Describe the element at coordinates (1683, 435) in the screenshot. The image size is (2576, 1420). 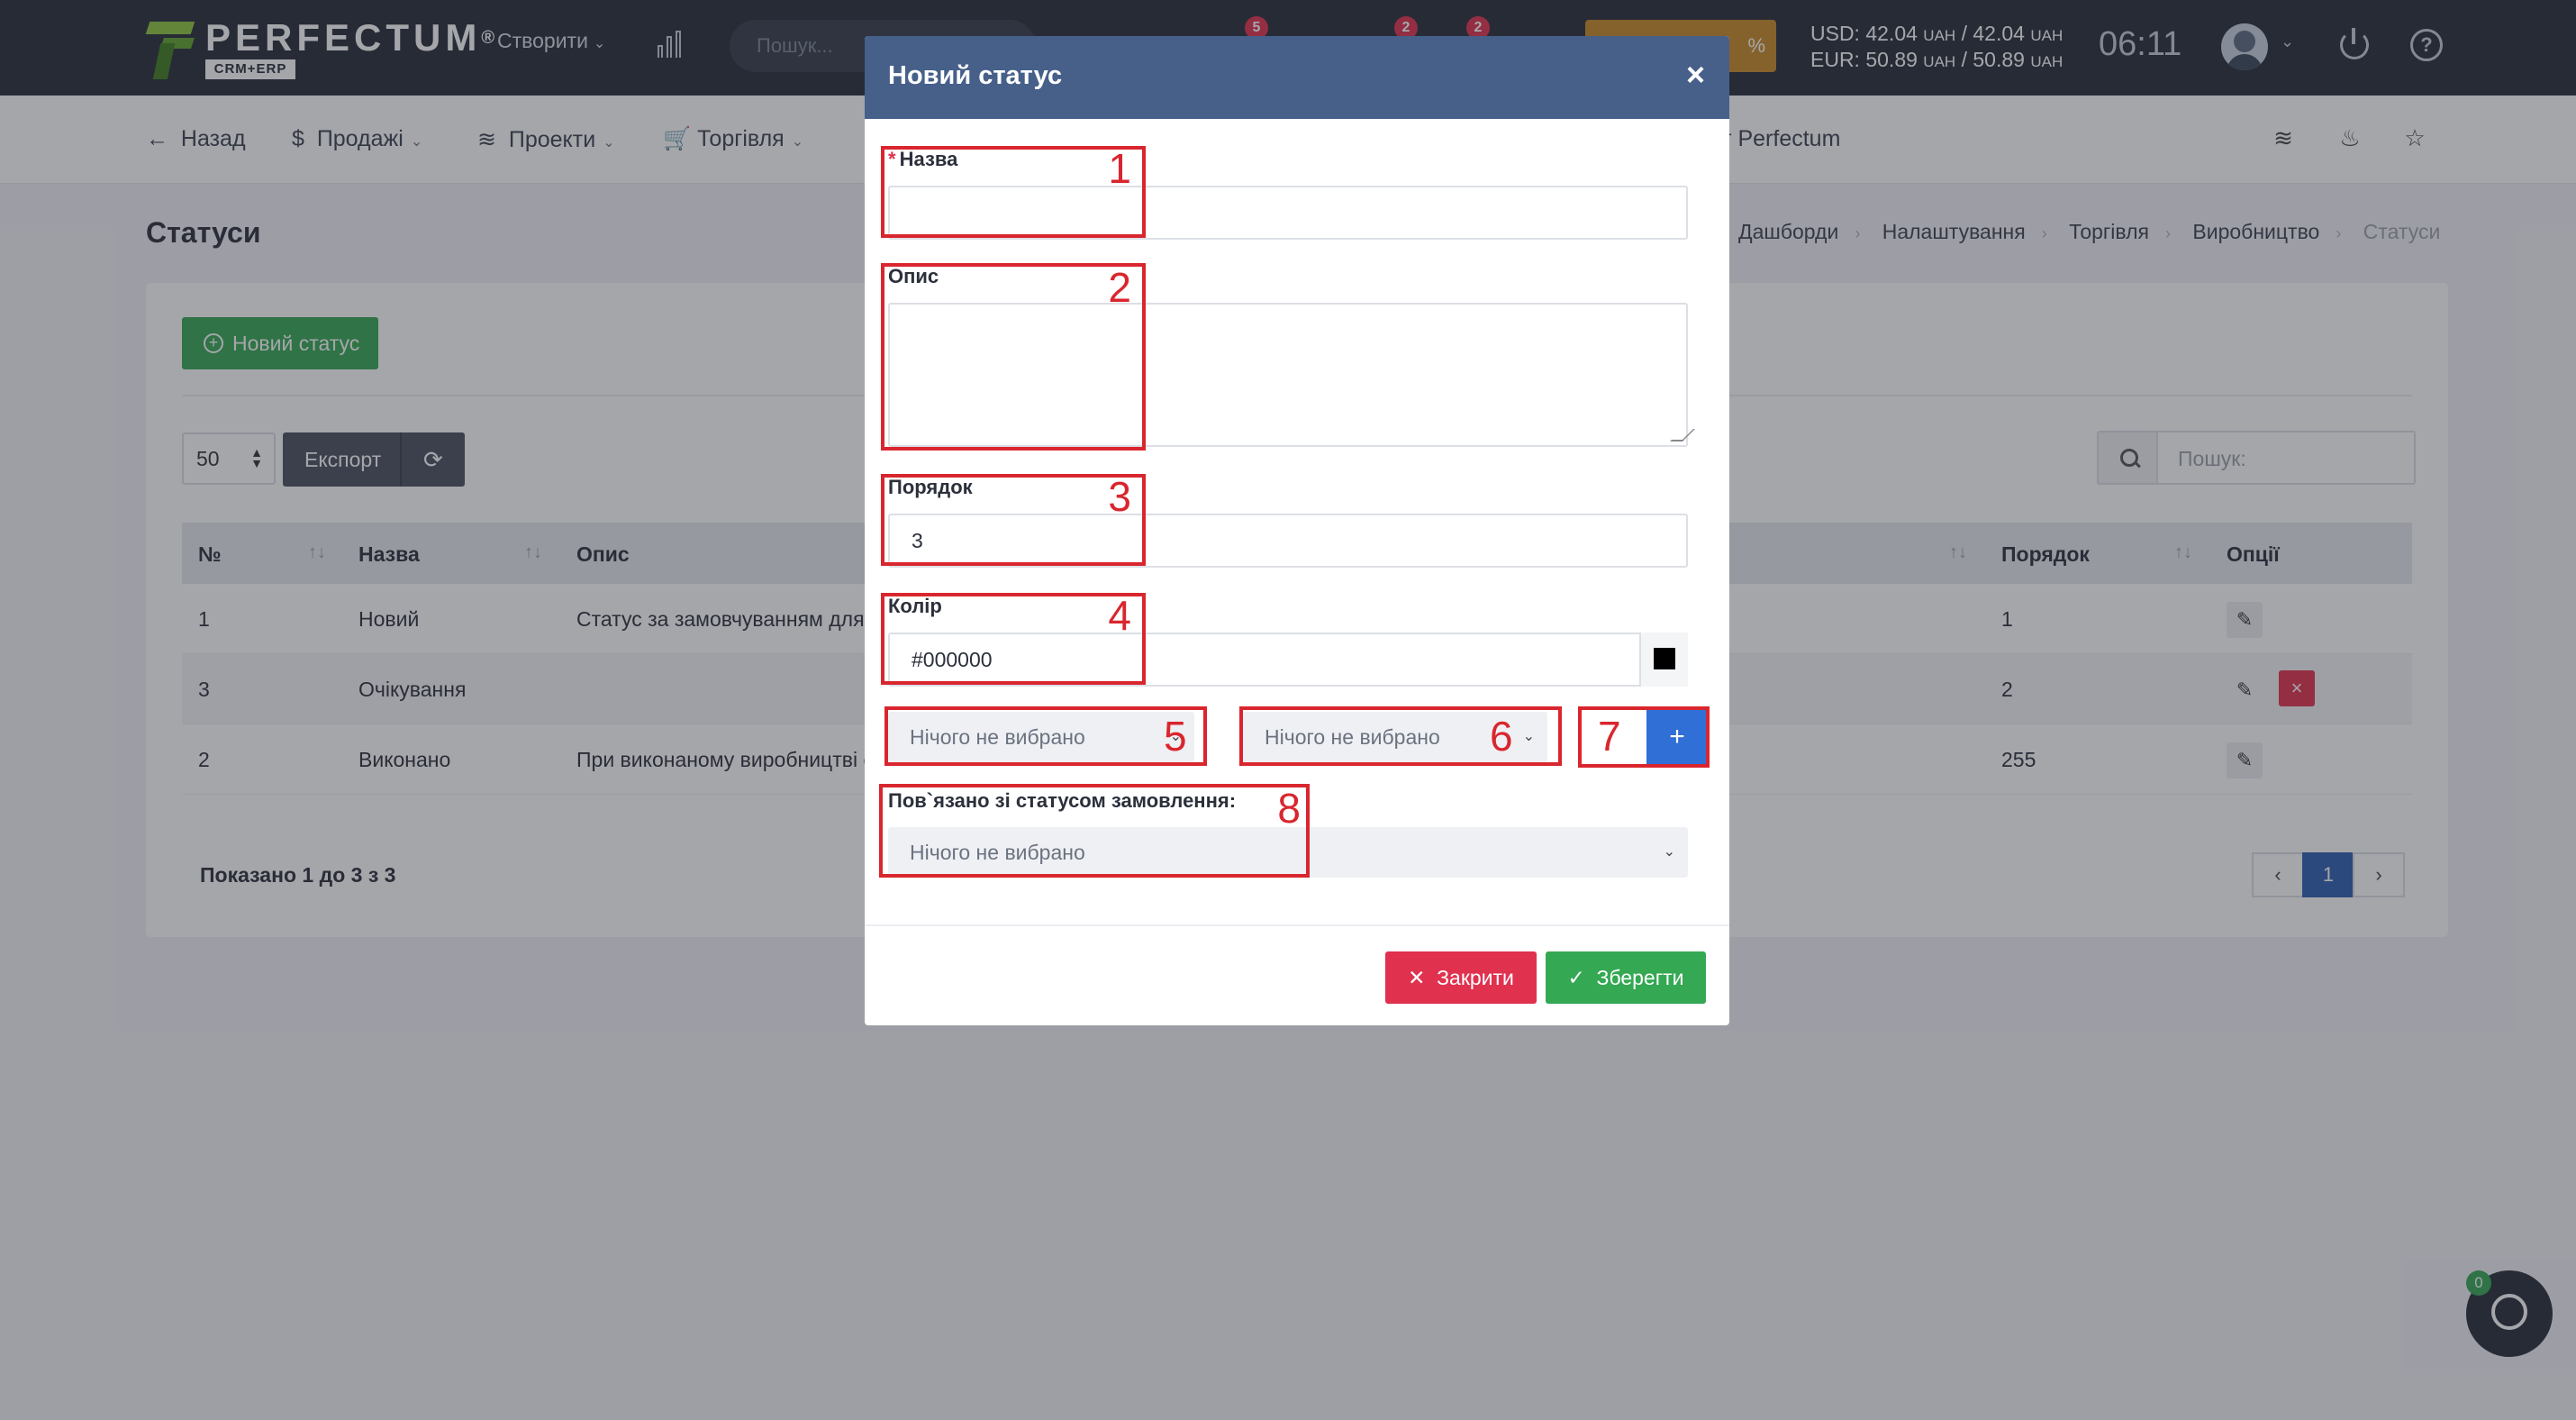
I see `resize-handle-icon` at that location.